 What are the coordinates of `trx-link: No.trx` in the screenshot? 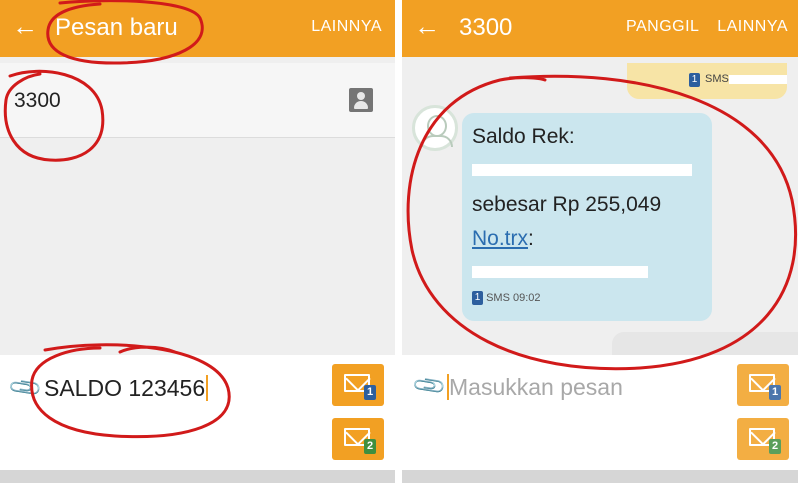 It's located at (500, 238).